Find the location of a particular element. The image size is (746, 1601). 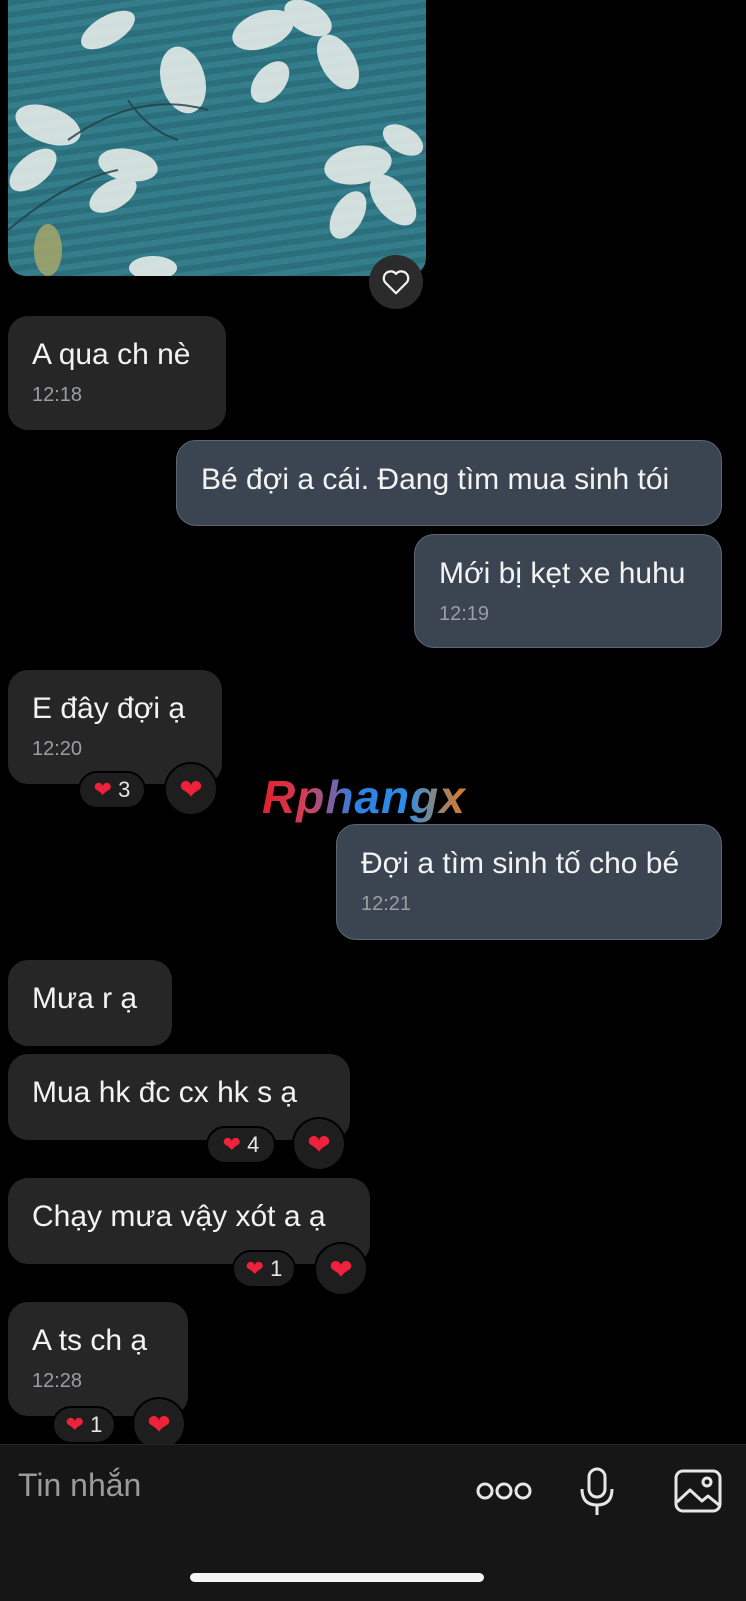

message-bubble-outgoing: Bé đợi a cái. Đang tìm mua sinh tói is located at coordinates (449, 483).